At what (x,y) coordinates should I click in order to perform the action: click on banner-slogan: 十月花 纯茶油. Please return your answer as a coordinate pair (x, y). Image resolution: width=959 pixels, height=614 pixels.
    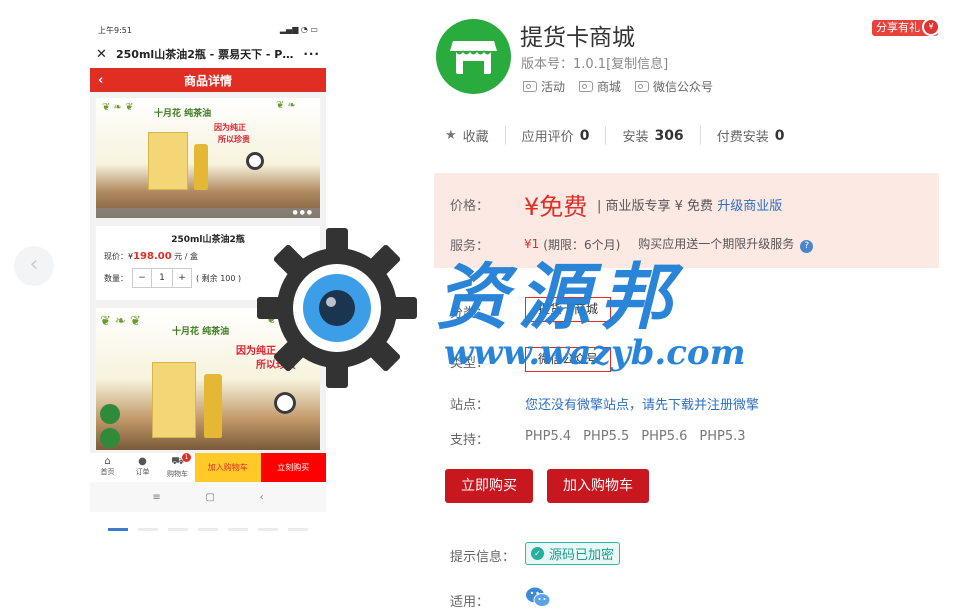
    Looking at the image, I should click on (183, 114).